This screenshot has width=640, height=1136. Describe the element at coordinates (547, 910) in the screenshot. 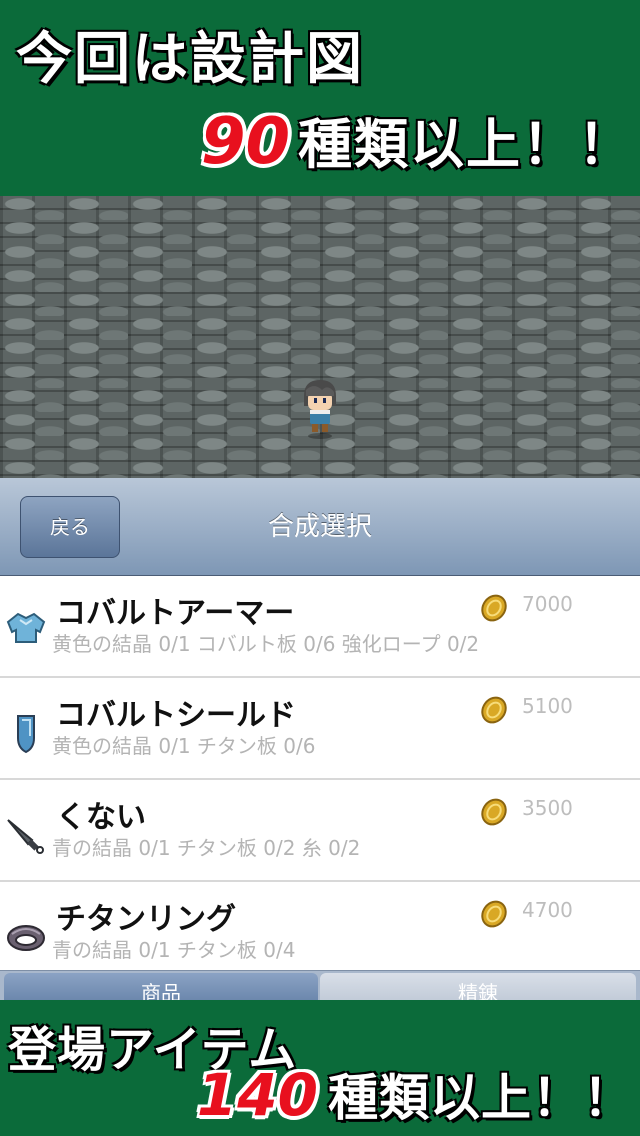

I see `item-price: 4700` at that location.